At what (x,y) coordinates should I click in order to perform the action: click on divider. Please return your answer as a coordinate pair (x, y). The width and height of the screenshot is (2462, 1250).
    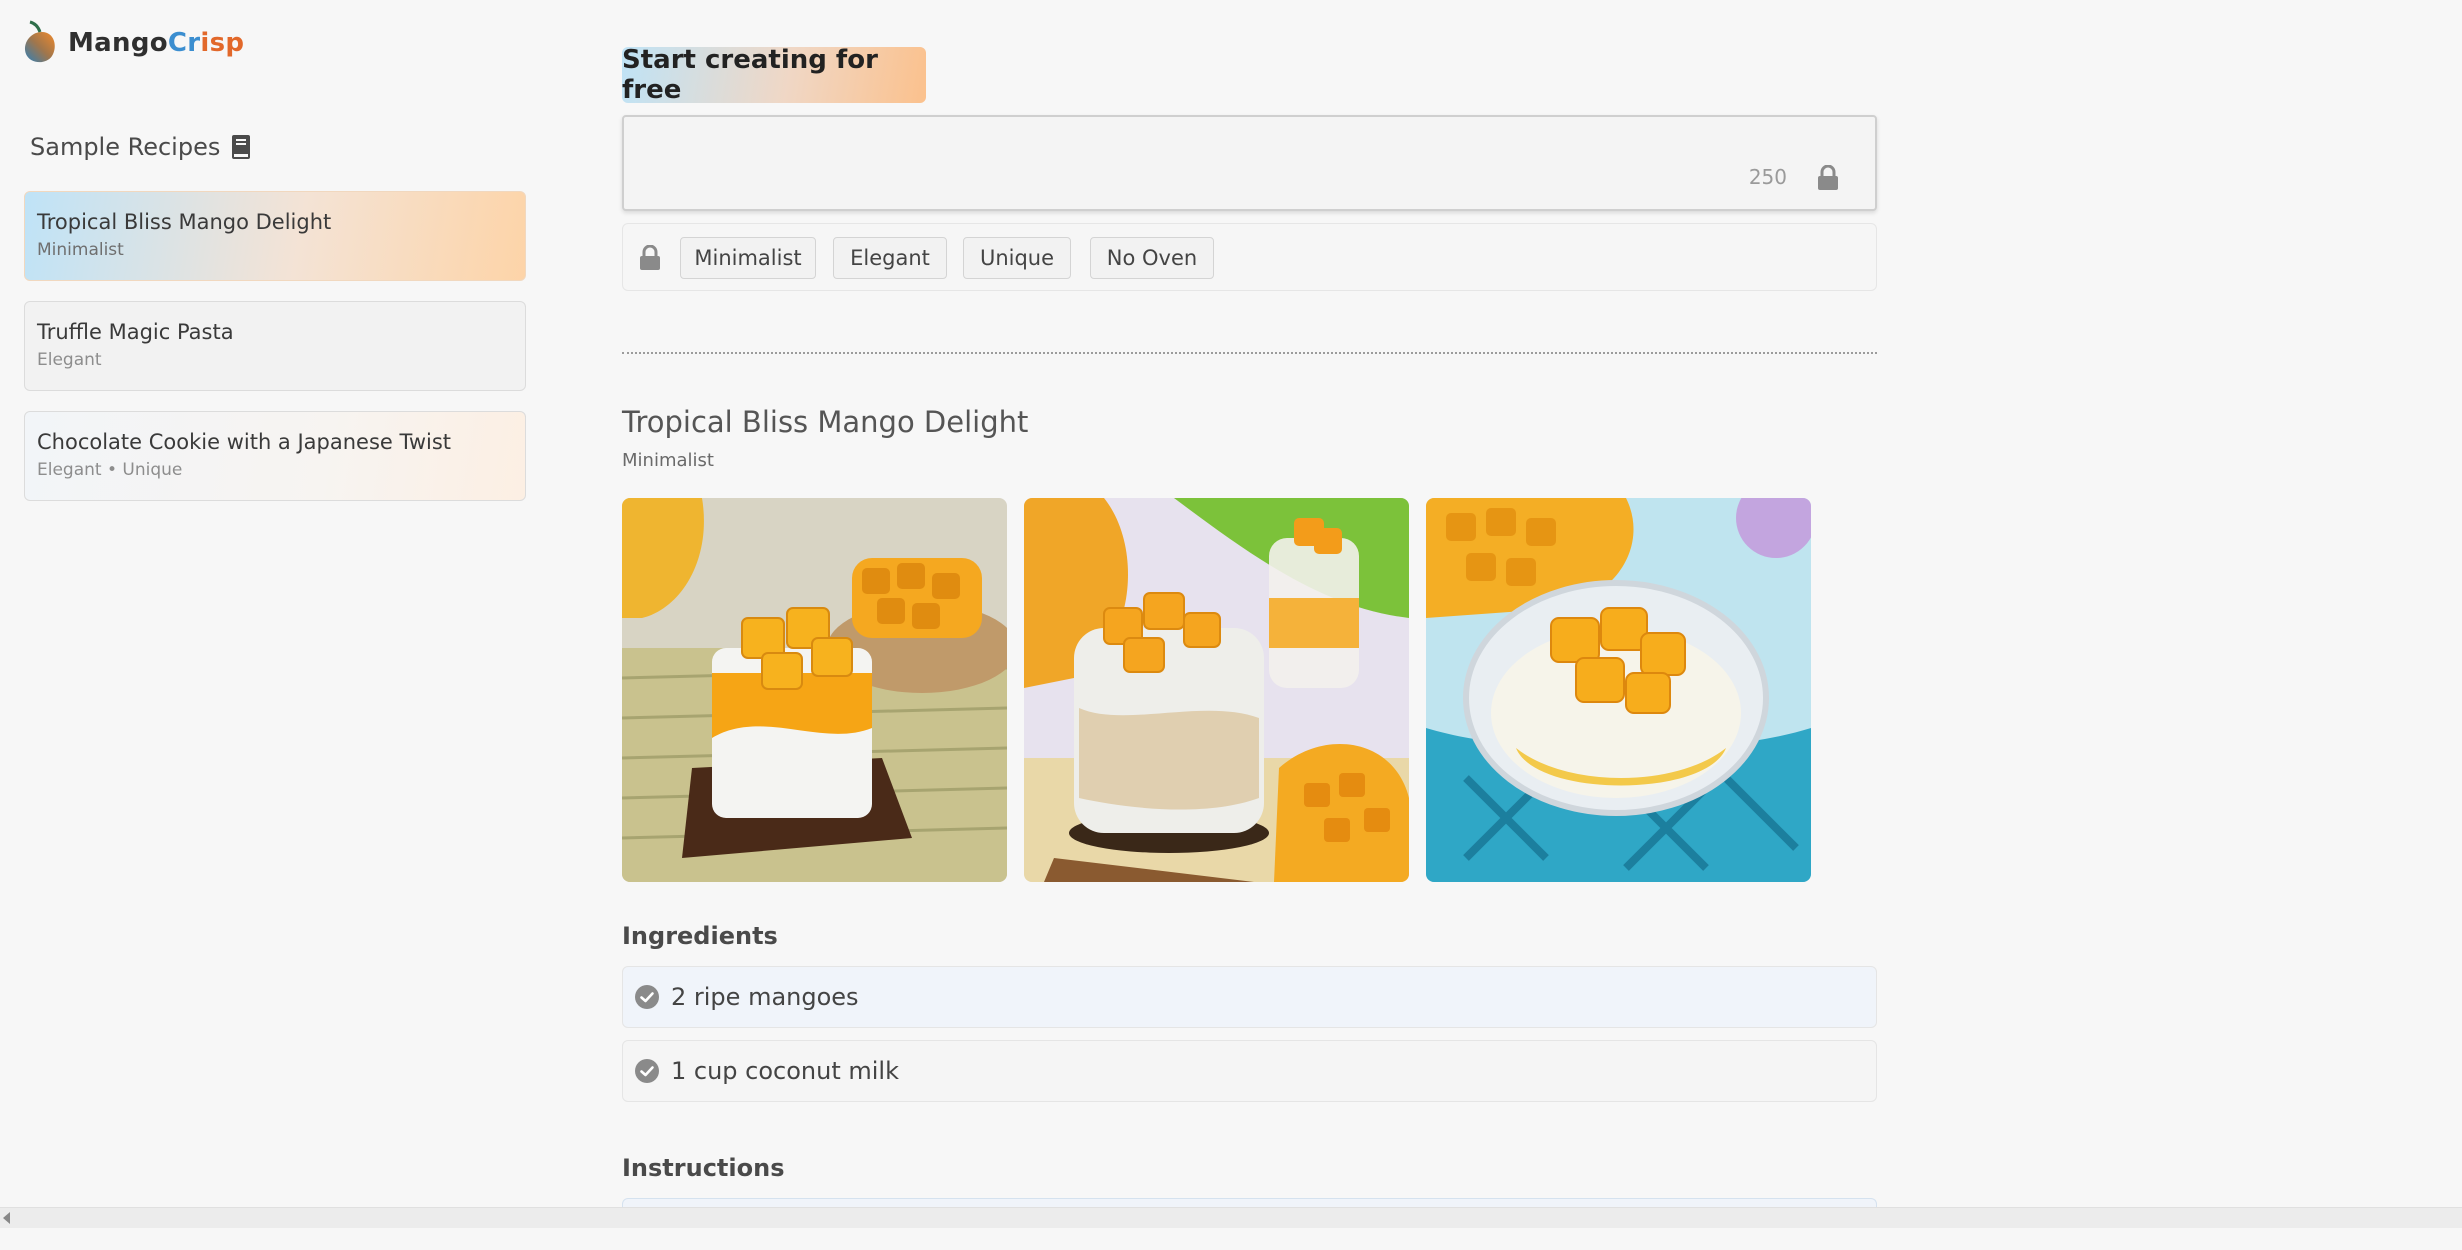
    Looking at the image, I should click on (1249, 353).